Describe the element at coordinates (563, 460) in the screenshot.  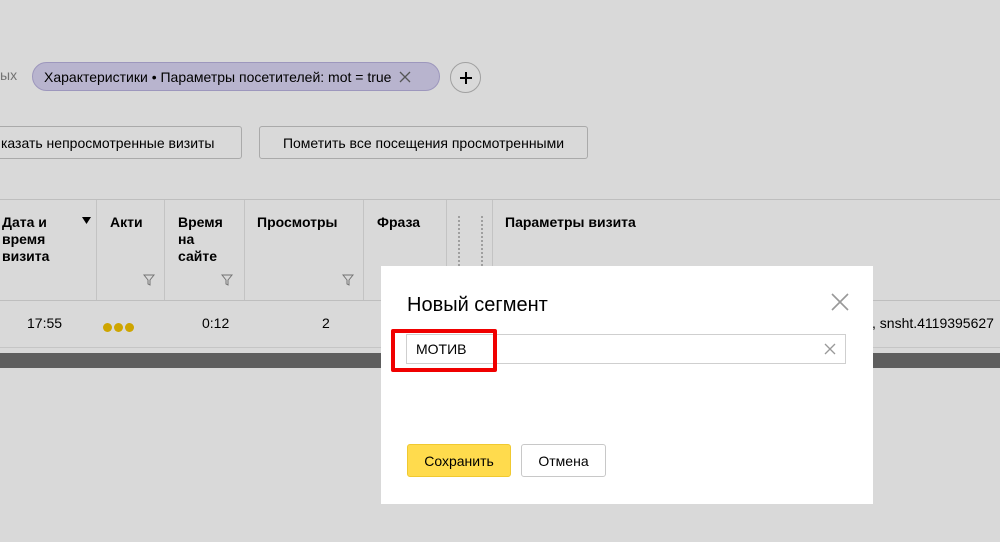
I see `cancel-button: Отмена` at that location.